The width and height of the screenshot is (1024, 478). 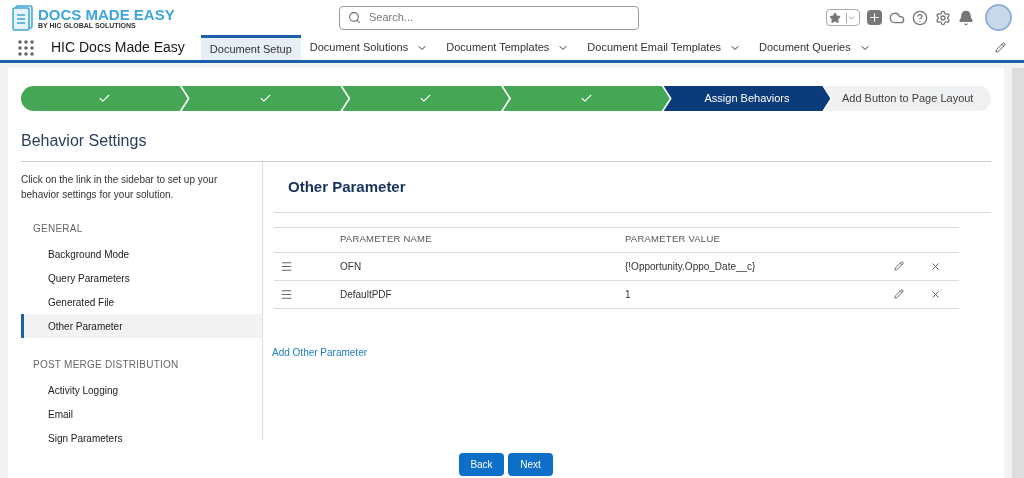 I want to click on sidebar-item: Query Parameters, so click(x=141, y=278).